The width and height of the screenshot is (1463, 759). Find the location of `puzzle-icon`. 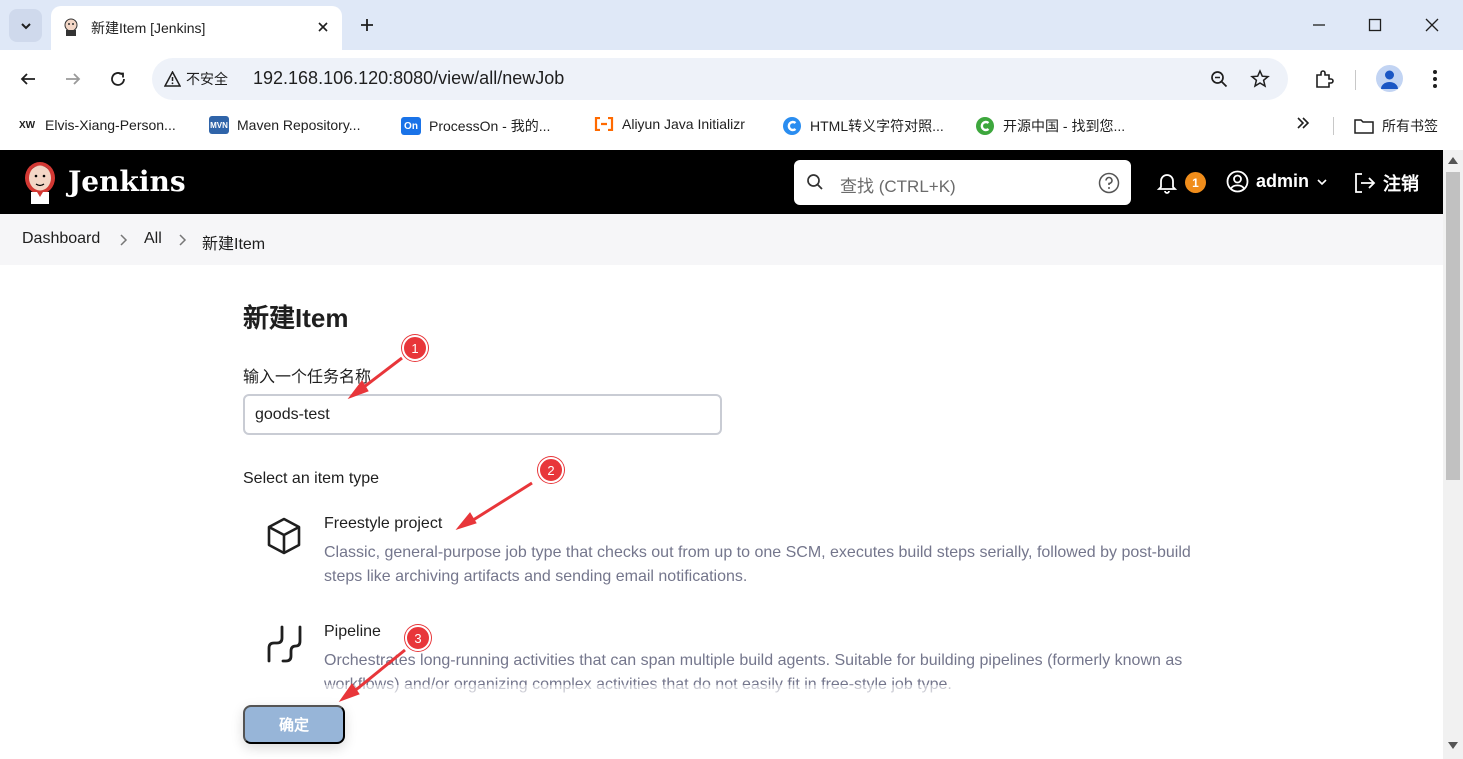

puzzle-icon is located at coordinates (1325, 79).